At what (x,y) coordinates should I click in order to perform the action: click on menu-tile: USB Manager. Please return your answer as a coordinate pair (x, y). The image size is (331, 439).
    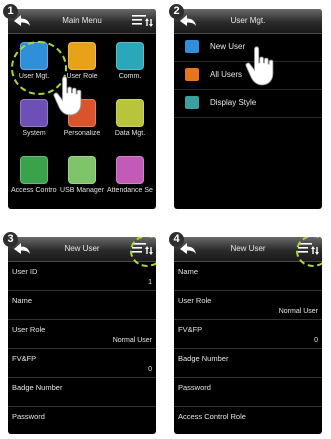
    Looking at the image, I should click on (82, 179).